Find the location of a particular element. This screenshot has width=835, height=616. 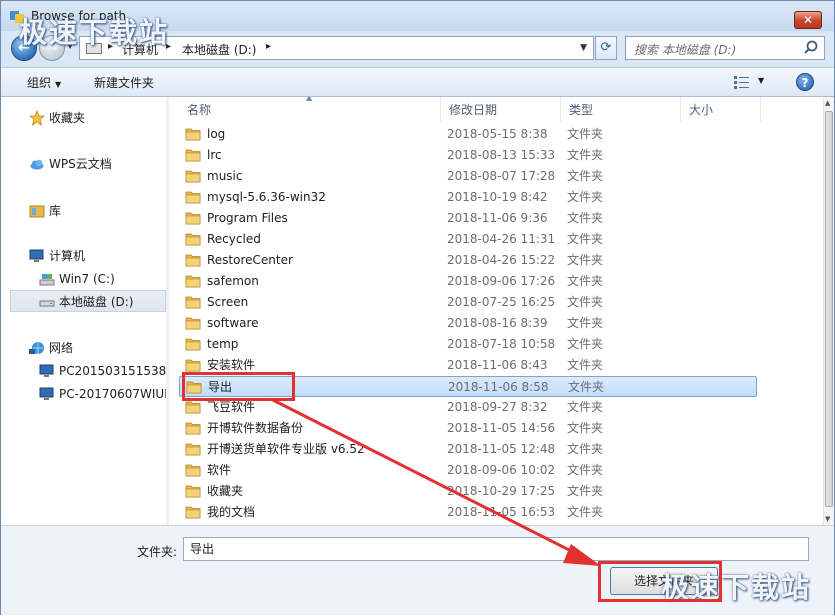

breadcrumb-drive-d: 本地磁盘 (D:) is located at coordinates (219, 49).